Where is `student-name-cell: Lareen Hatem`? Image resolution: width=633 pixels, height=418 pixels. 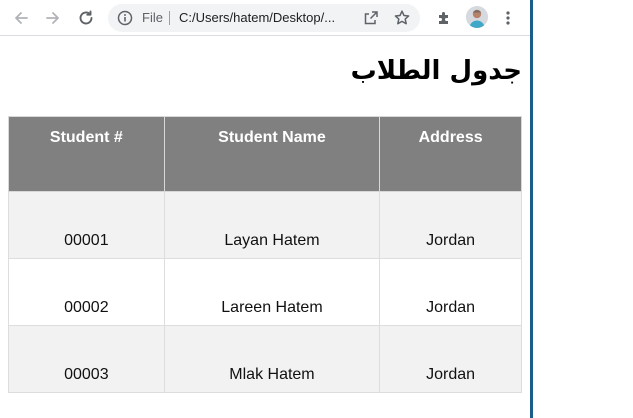 student-name-cell: Lareen Hatem is located at coordinates (272, 292).